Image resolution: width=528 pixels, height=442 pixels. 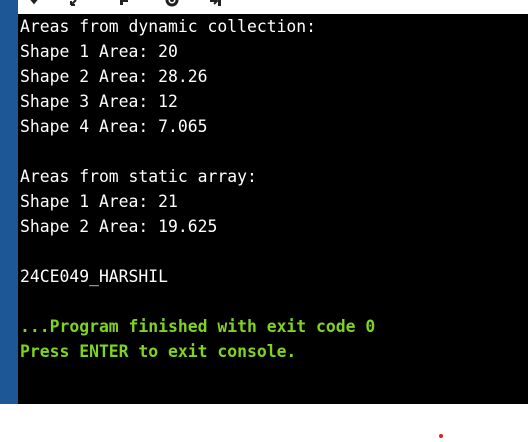 I want to click on press-enter-prompt: Press ENTER to exit console., so click(x=158, y=351).